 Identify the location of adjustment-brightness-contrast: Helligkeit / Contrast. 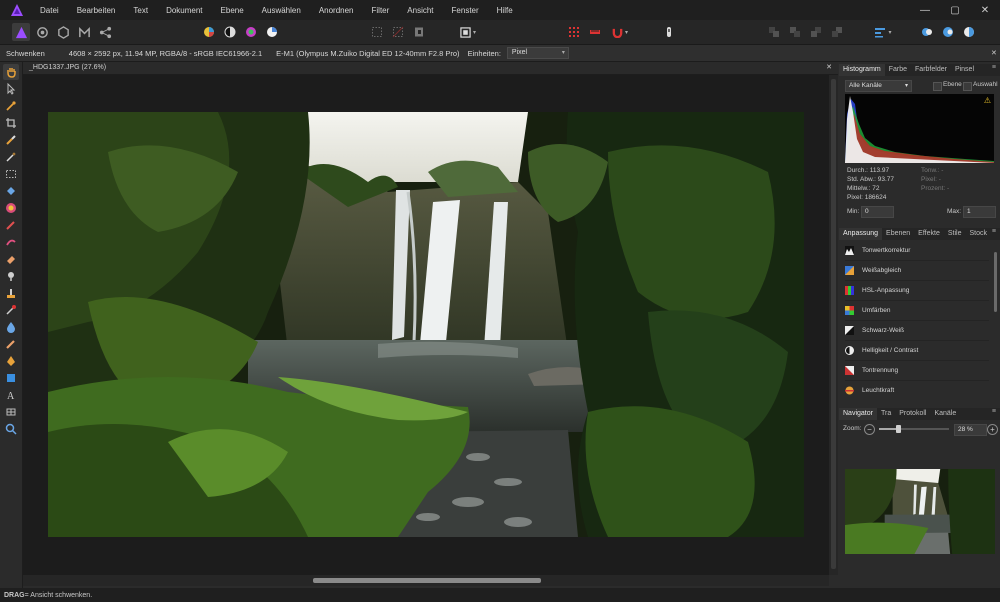
(917, 351).